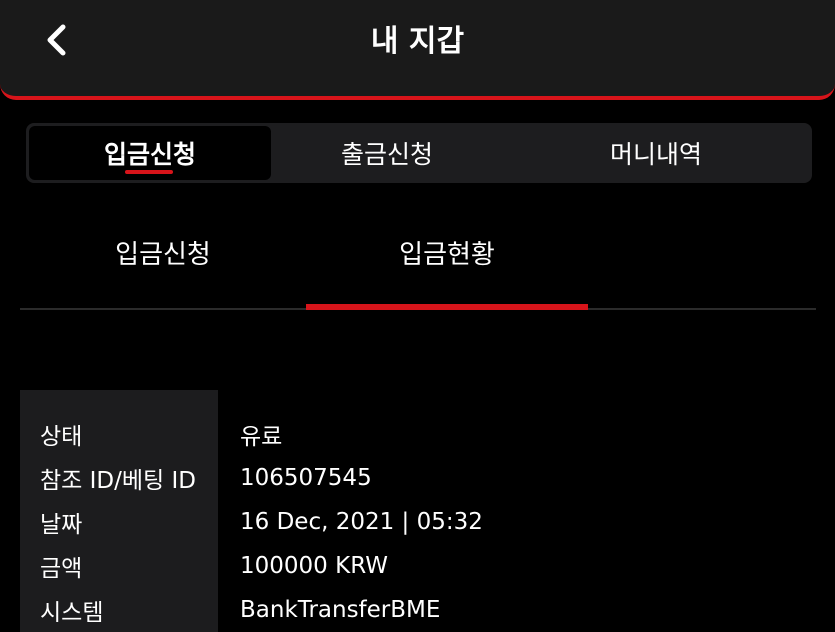 The width and height of the screenshot is (835, 632). What do you see at coordinates (306, 478) in the screenshot?
I see `detail-value: 106507545` at bounding box center [306, 478].